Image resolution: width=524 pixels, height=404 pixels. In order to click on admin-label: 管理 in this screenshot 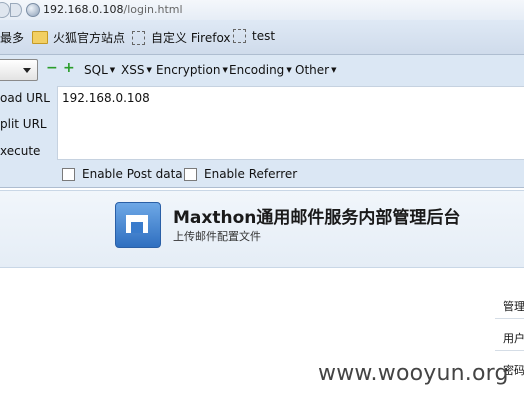, I will do `click(513, 306)`.